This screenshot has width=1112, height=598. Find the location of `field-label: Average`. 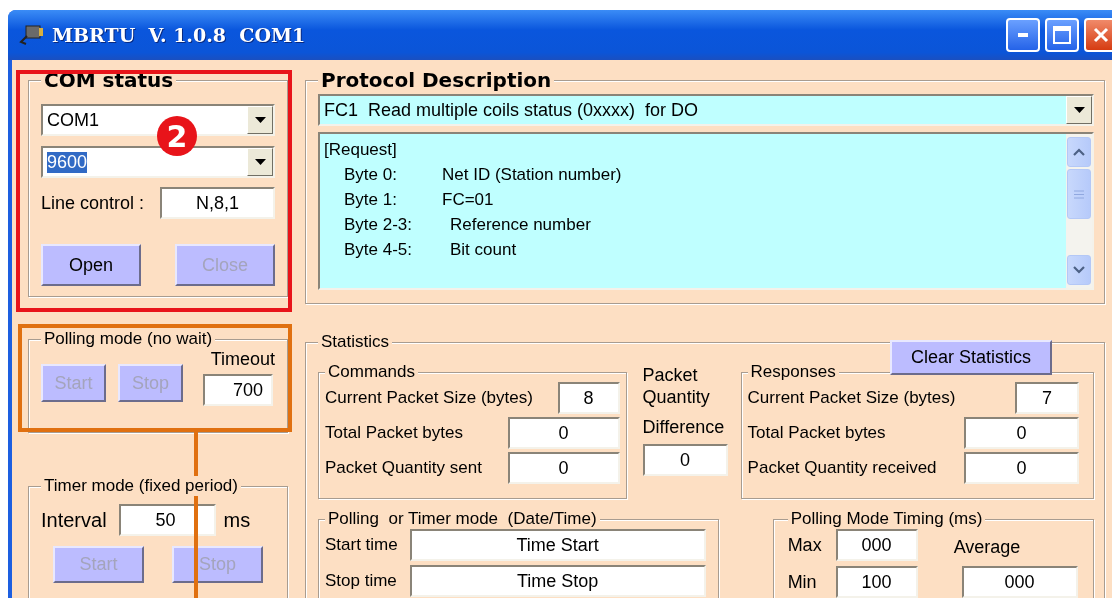

field-label: Average is located at coordinates (987, 547).